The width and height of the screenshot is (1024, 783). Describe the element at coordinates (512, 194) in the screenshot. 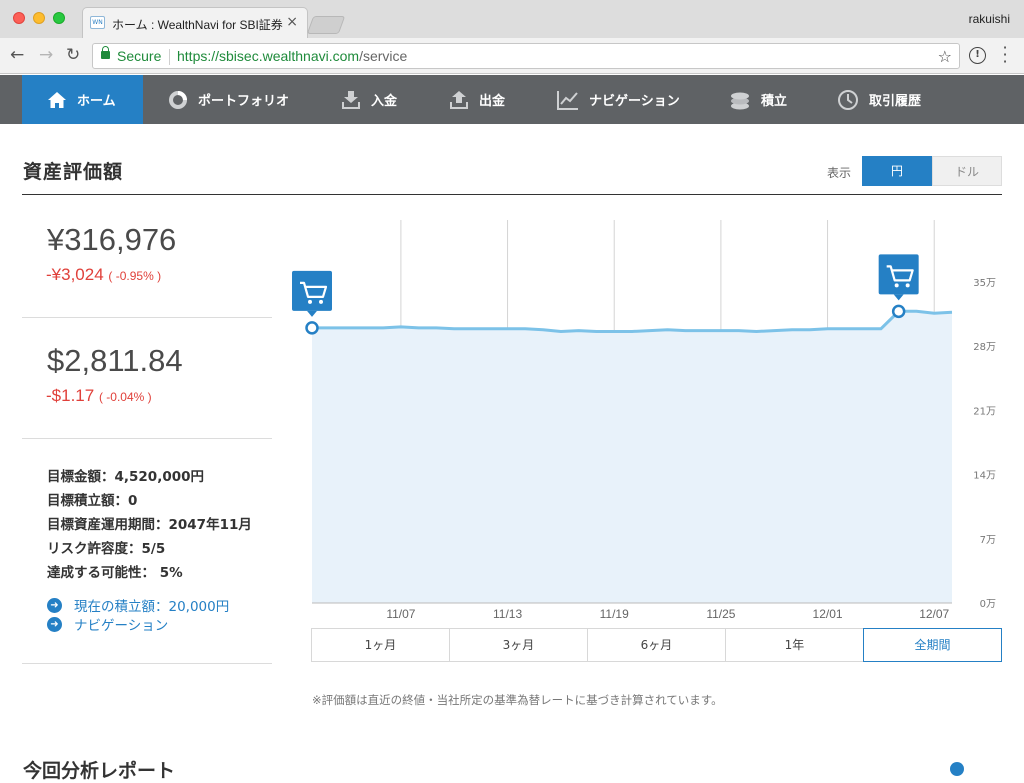

I see `title-divider` at that location.